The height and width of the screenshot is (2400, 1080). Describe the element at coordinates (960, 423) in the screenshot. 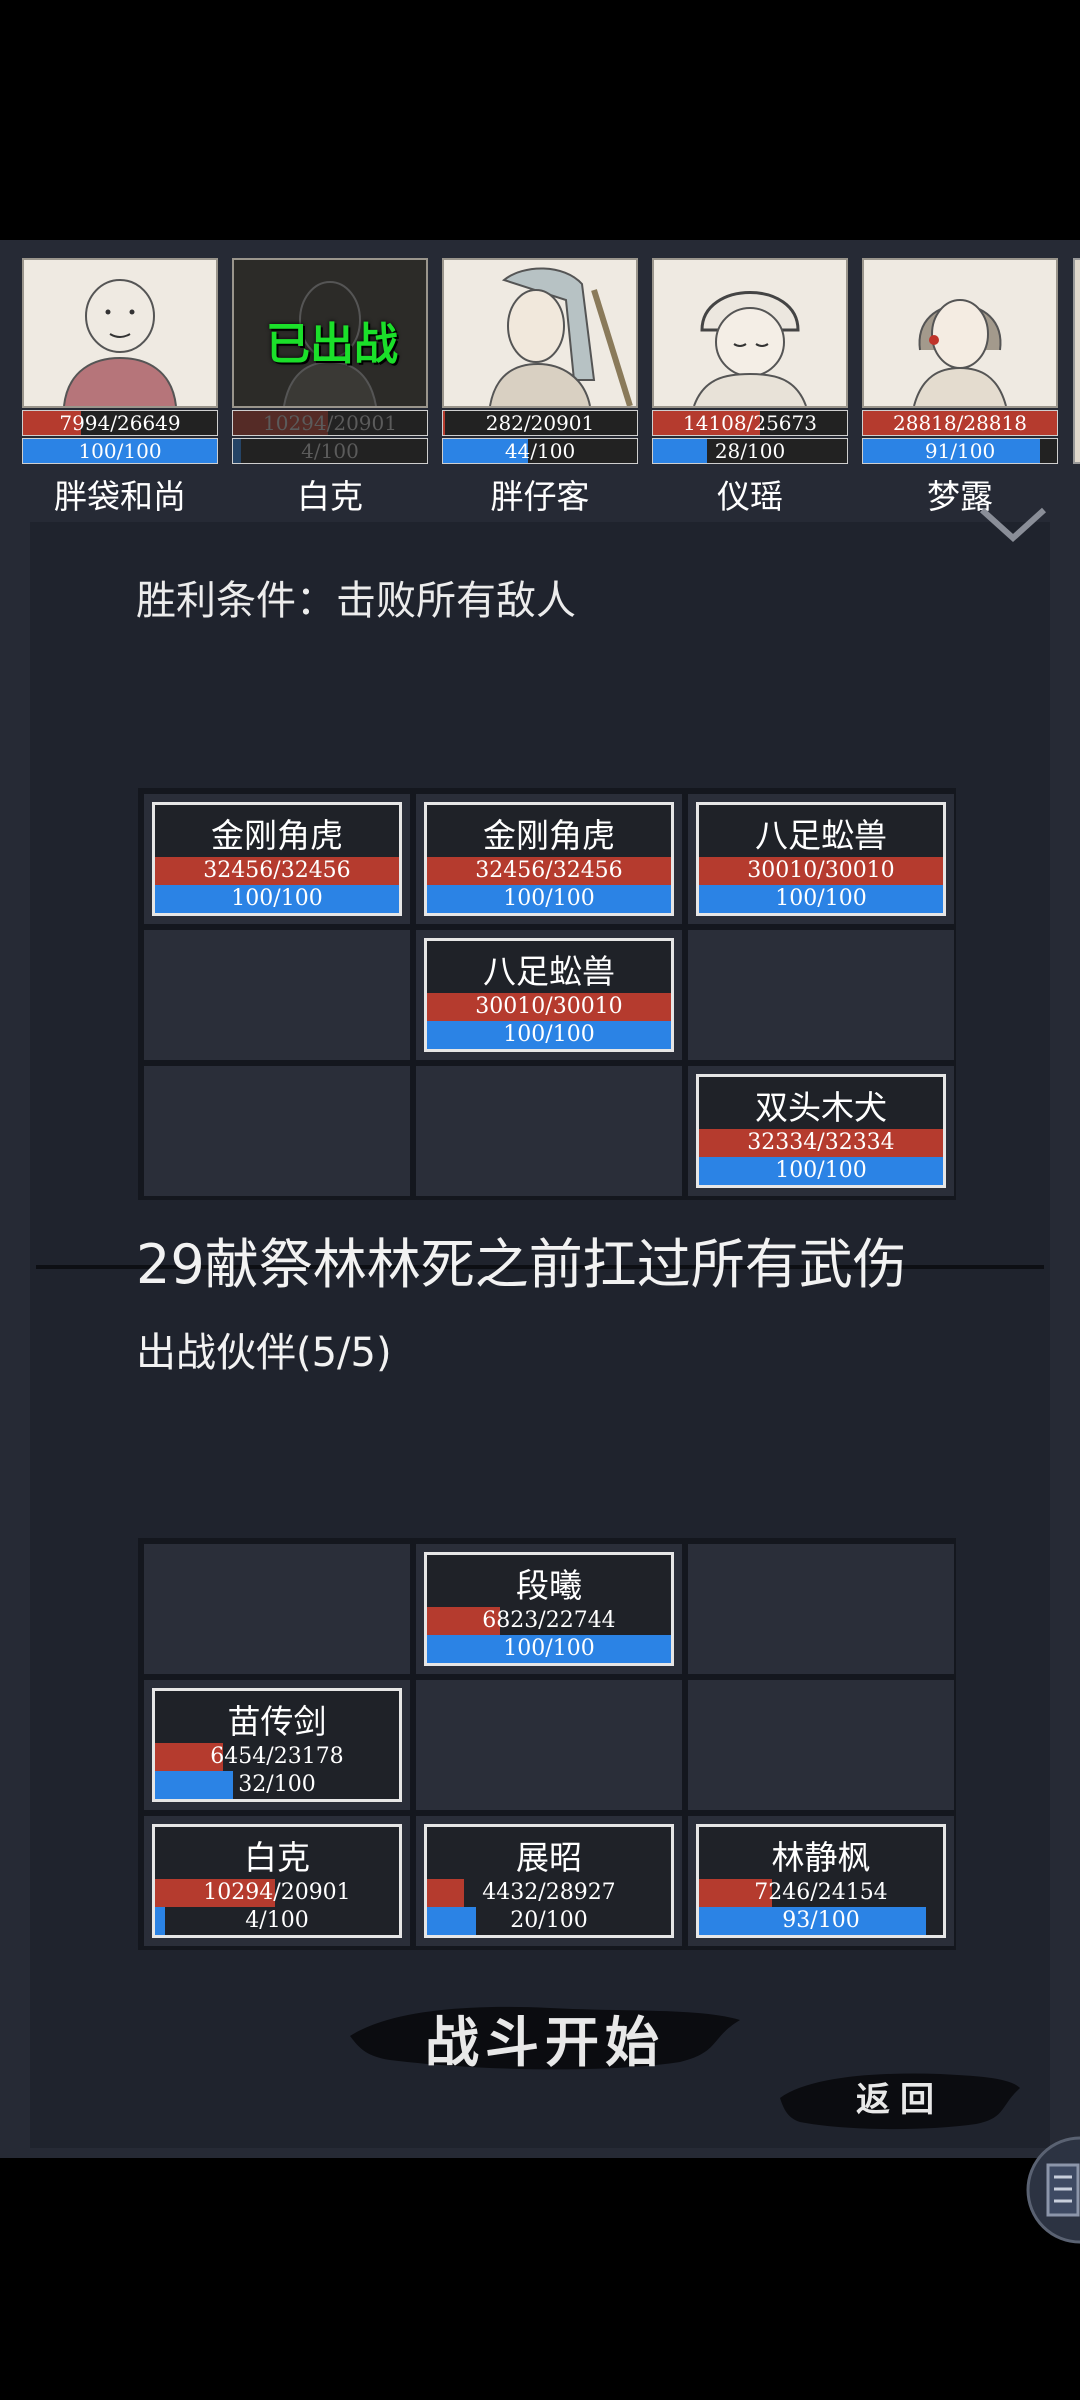

I see `hp-bar: 28818/28818` at that location.